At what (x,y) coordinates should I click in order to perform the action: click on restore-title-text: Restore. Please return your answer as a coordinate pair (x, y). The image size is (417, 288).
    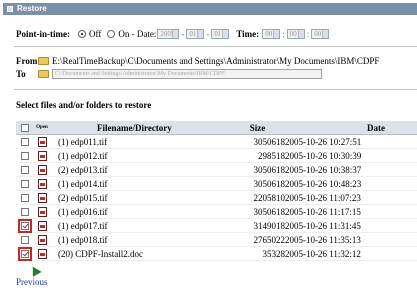
    Looking at the image, I should click on (32, 8).